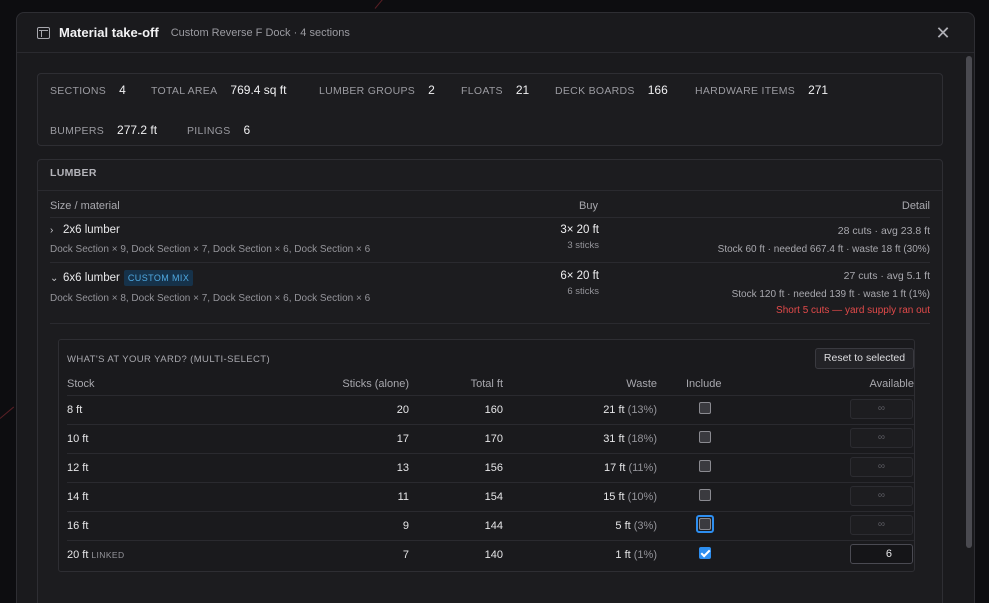  What do you see at coordinates (881, 554) in the screenshot?
I see `available-input: 6` at bounding box center [881, 554].